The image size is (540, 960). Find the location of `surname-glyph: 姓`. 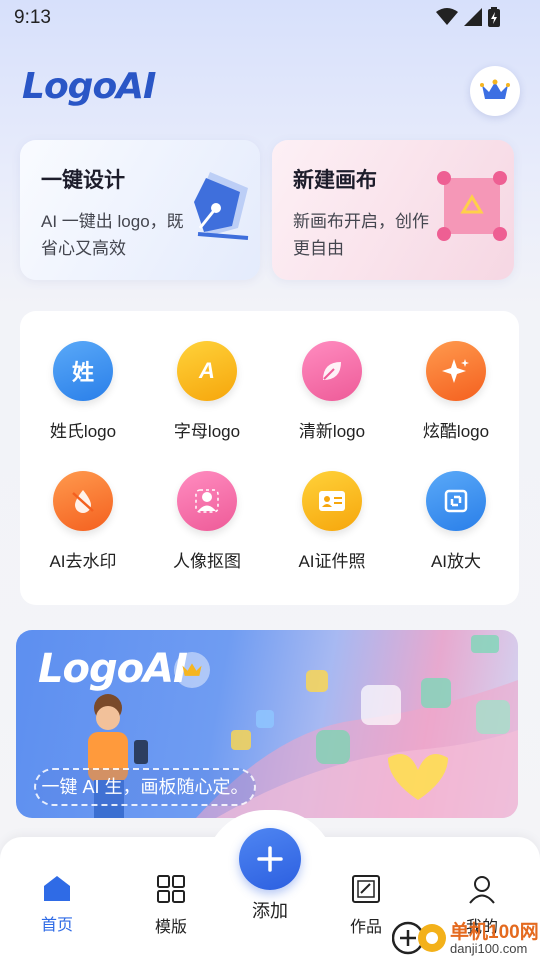

surname-glyph: 姓 is located at coordinates (82, 372).